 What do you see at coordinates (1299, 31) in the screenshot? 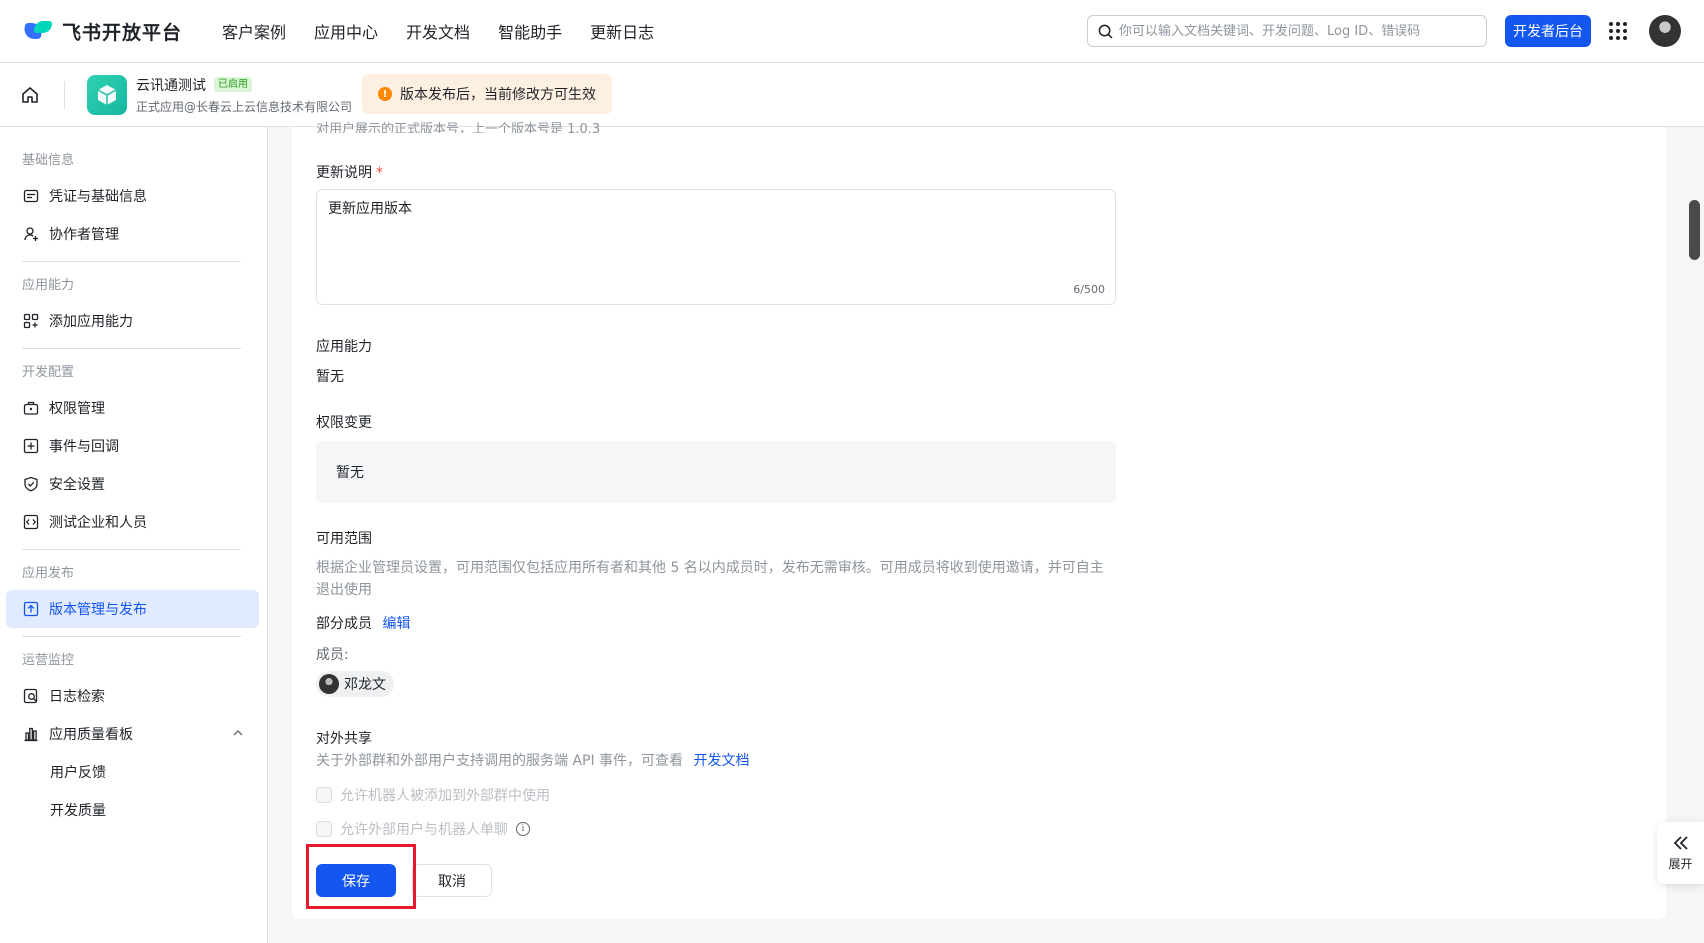
I see `search-input` at bounding box center [1299, 31].